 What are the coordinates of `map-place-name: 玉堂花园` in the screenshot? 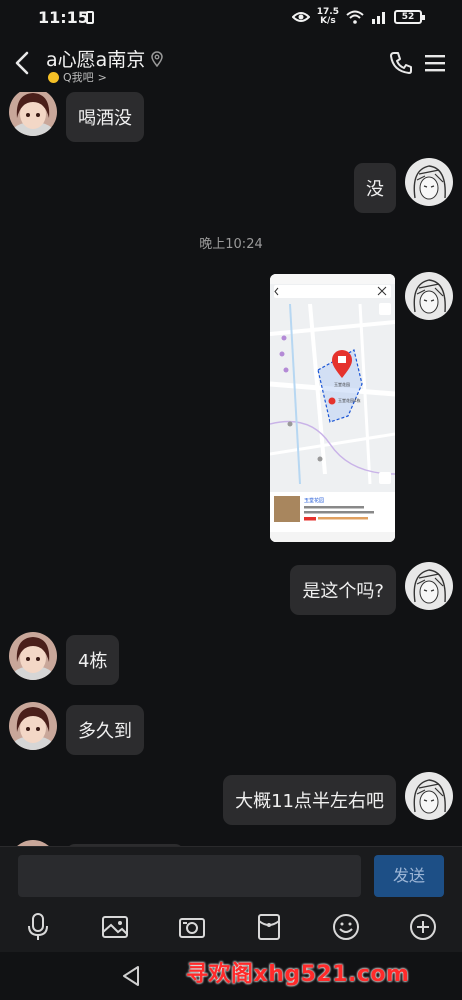 It's located at (314, 500).